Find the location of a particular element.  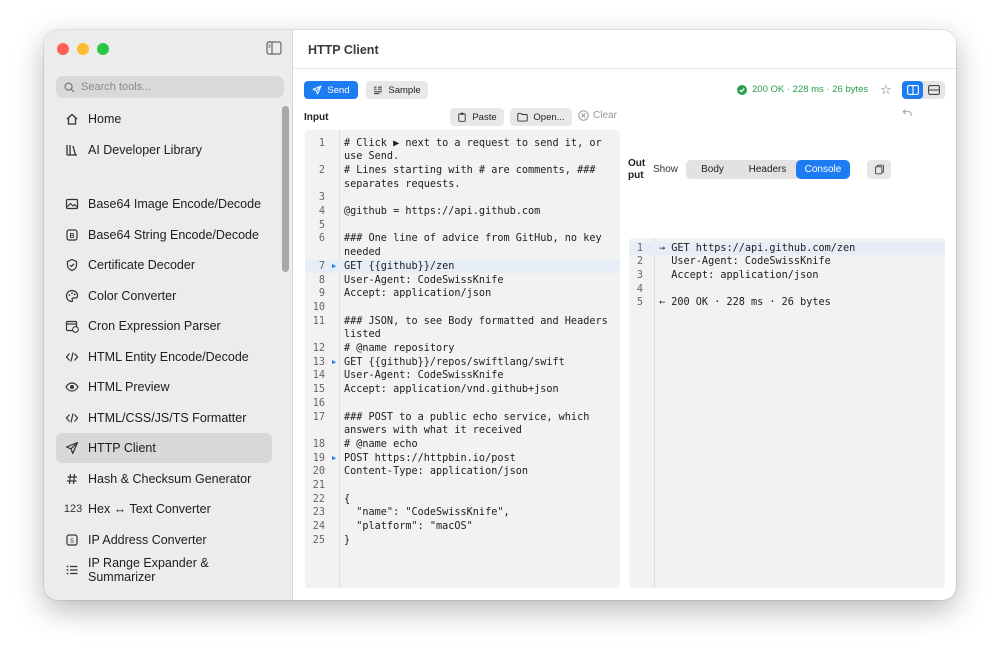

clipboard-icon is located at coordinates (462, 117).